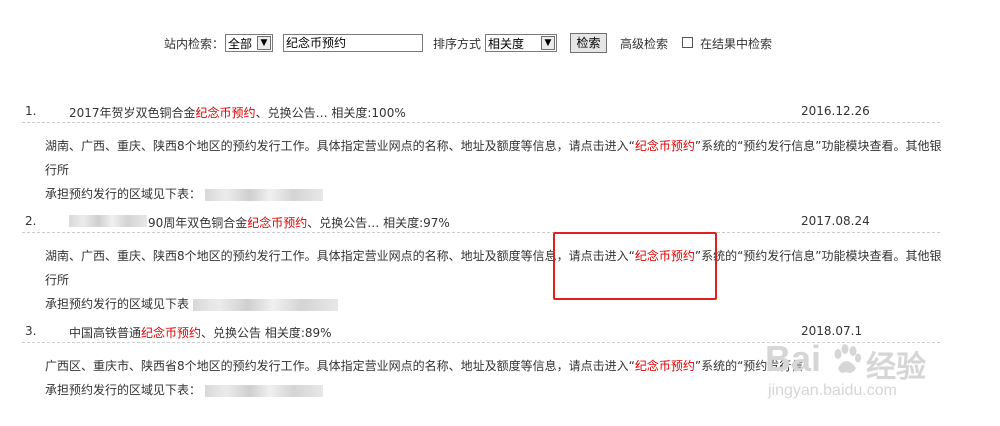 The image size is (1000, 426). I want to click on result-title-text: 中国高铁普通, so click(105, 333).